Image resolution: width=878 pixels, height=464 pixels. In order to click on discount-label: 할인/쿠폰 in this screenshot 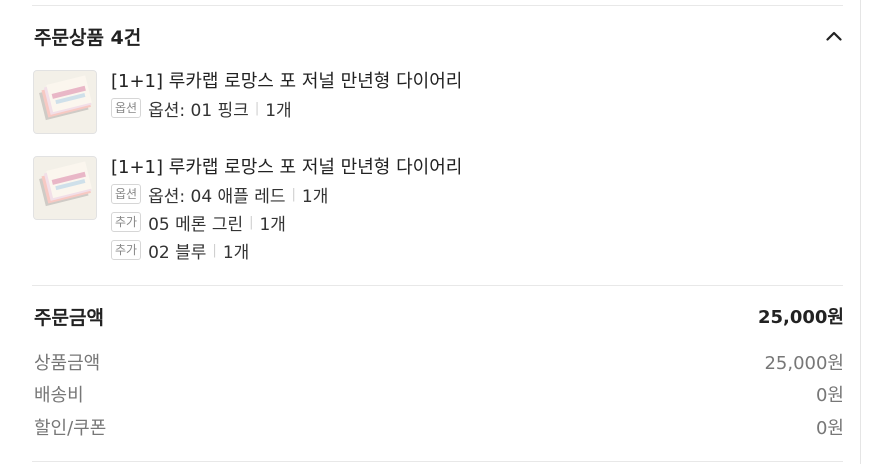, I will do `click(70, 428)`.